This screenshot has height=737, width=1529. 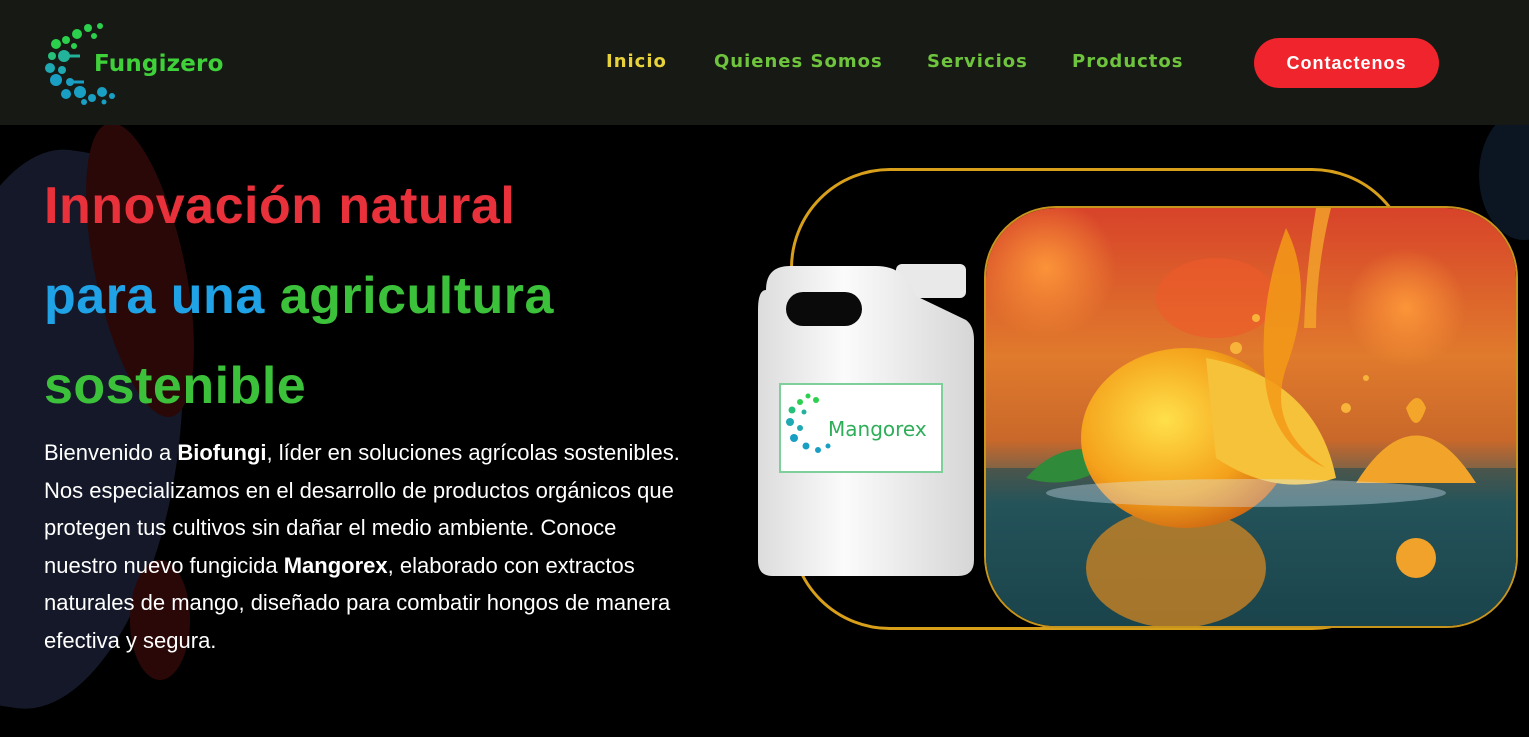 I want to click on hero-title-line-1: Innovación natural, so click(x=280, y=206).